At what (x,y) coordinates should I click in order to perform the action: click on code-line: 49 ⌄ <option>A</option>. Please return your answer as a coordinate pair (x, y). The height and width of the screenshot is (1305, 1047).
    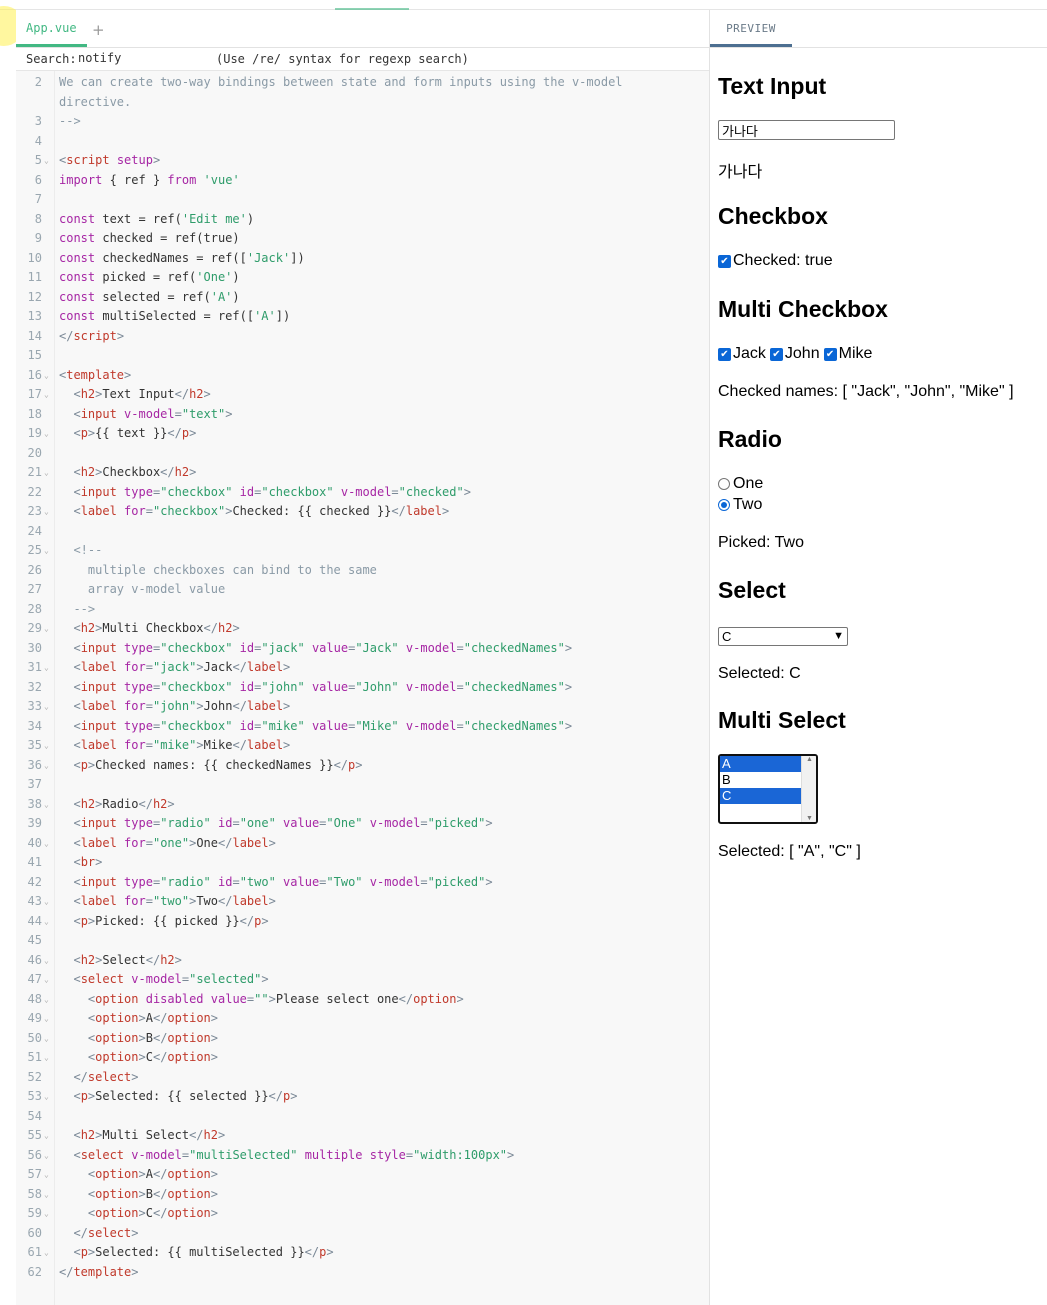
    Looking at the image, I should click on (362, 1019).